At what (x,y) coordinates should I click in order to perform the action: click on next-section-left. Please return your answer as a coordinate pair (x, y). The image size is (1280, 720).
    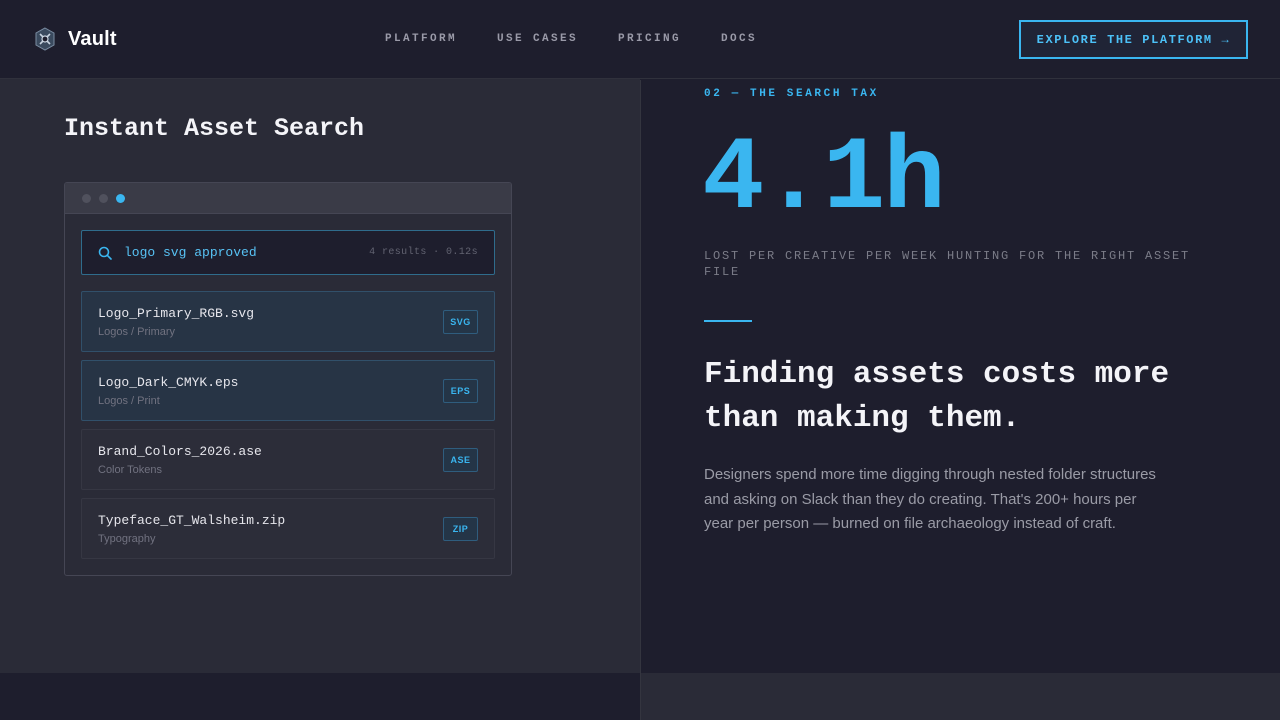
    Looking at the image, I should click on (320, 696).